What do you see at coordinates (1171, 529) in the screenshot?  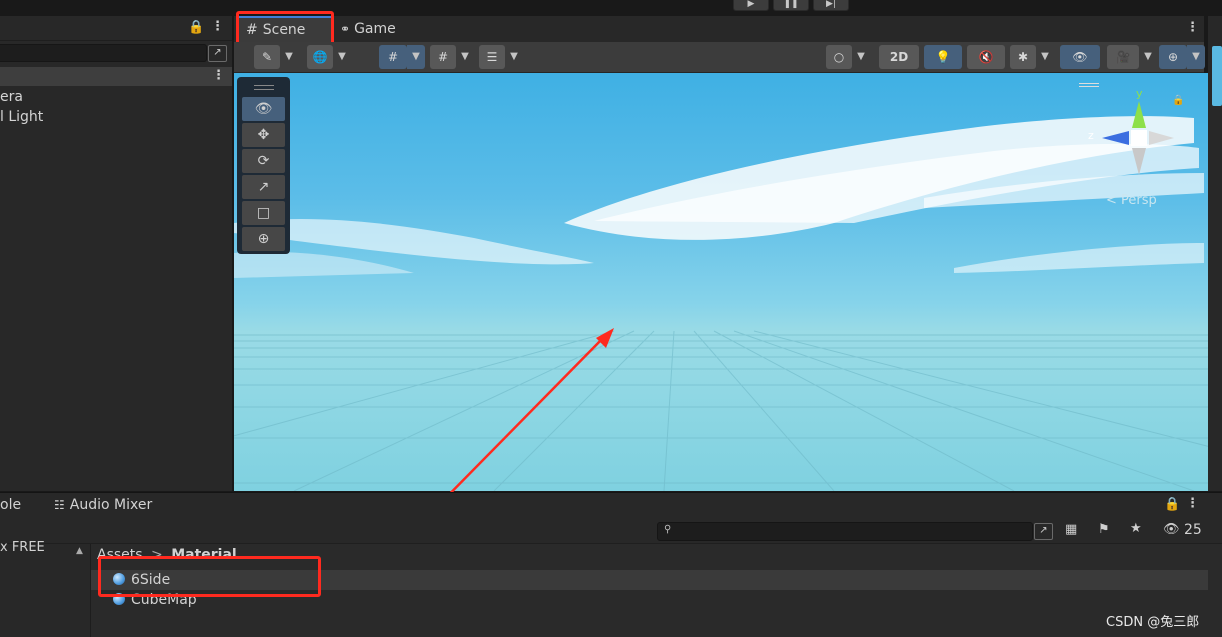 I see `hidden-packages-icon: 👁` at bounding box center [1171, 529].